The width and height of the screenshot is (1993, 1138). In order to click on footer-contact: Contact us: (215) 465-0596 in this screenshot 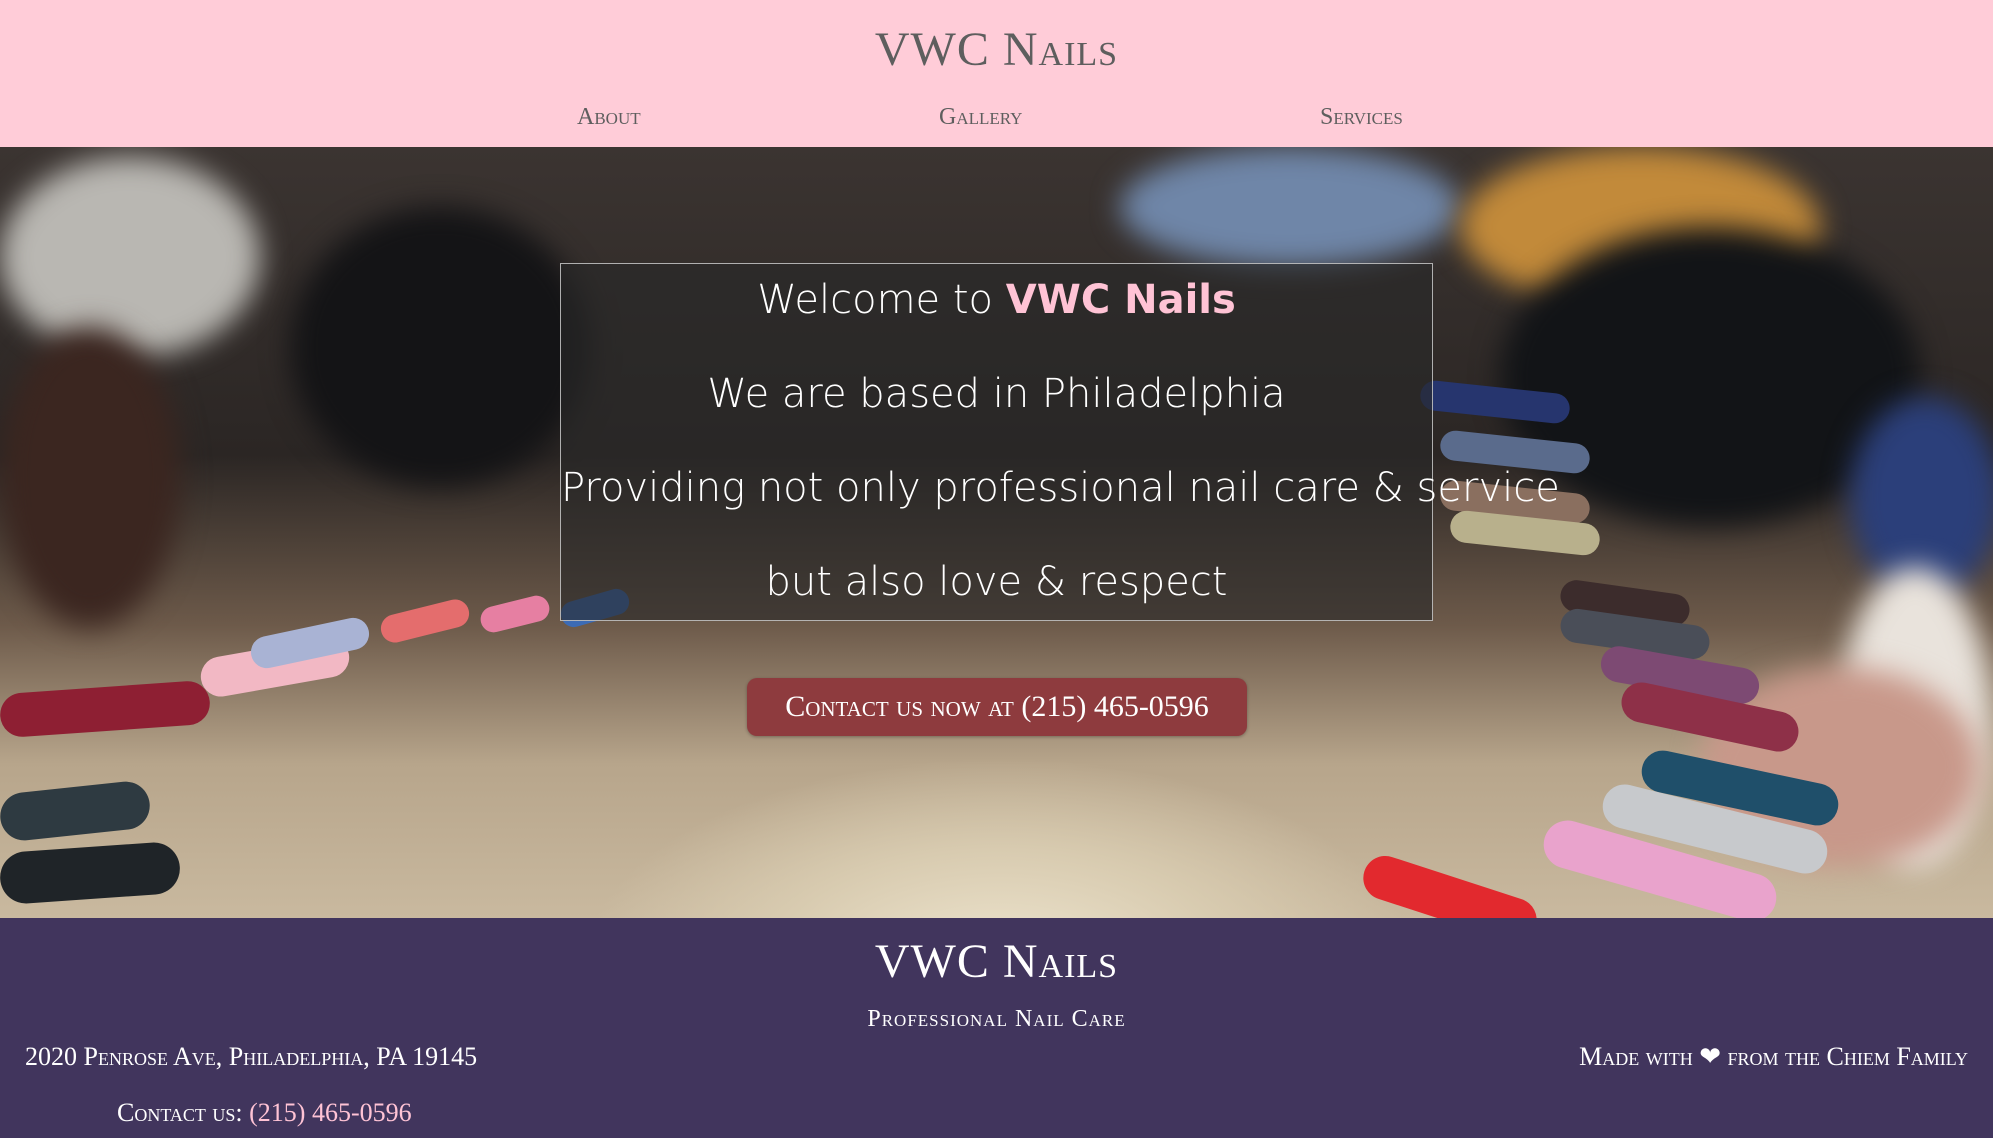, I will do `click(264, 1113)`.